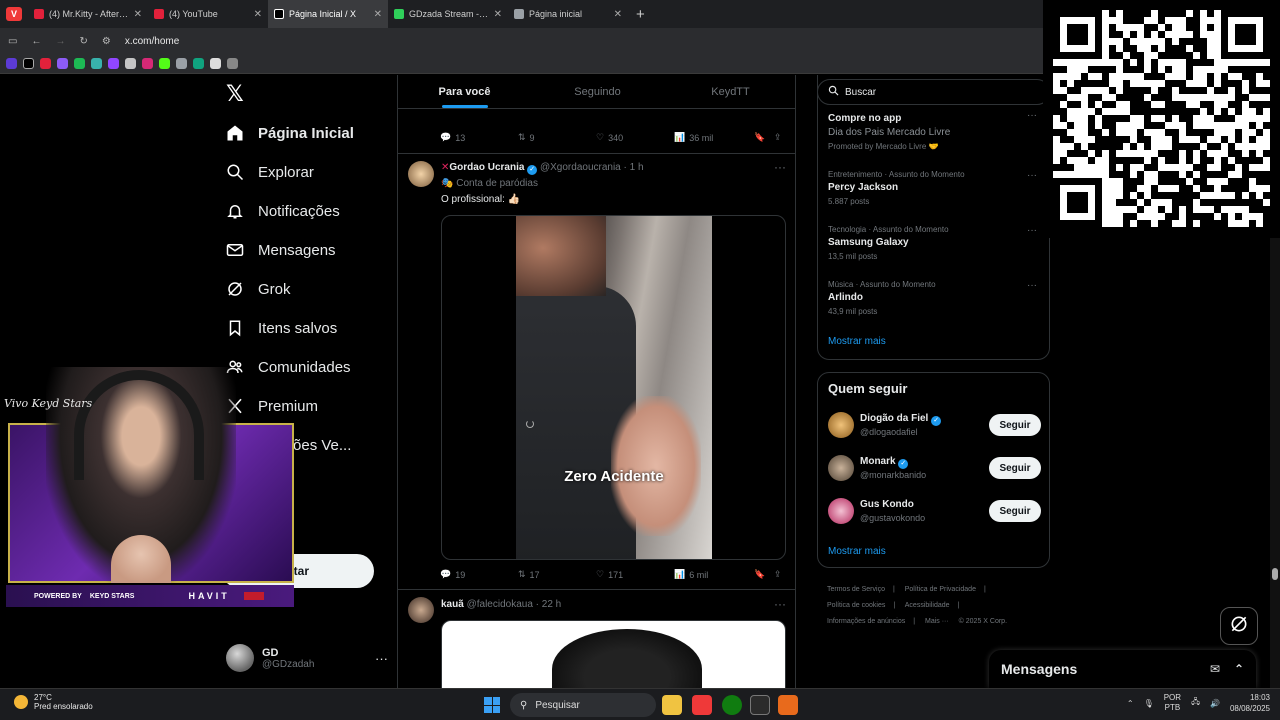 Image resolution: width=1280 pixels, height=720 pixels. I want to click on tab-keydtt: KeydTT, so click(729, 91).